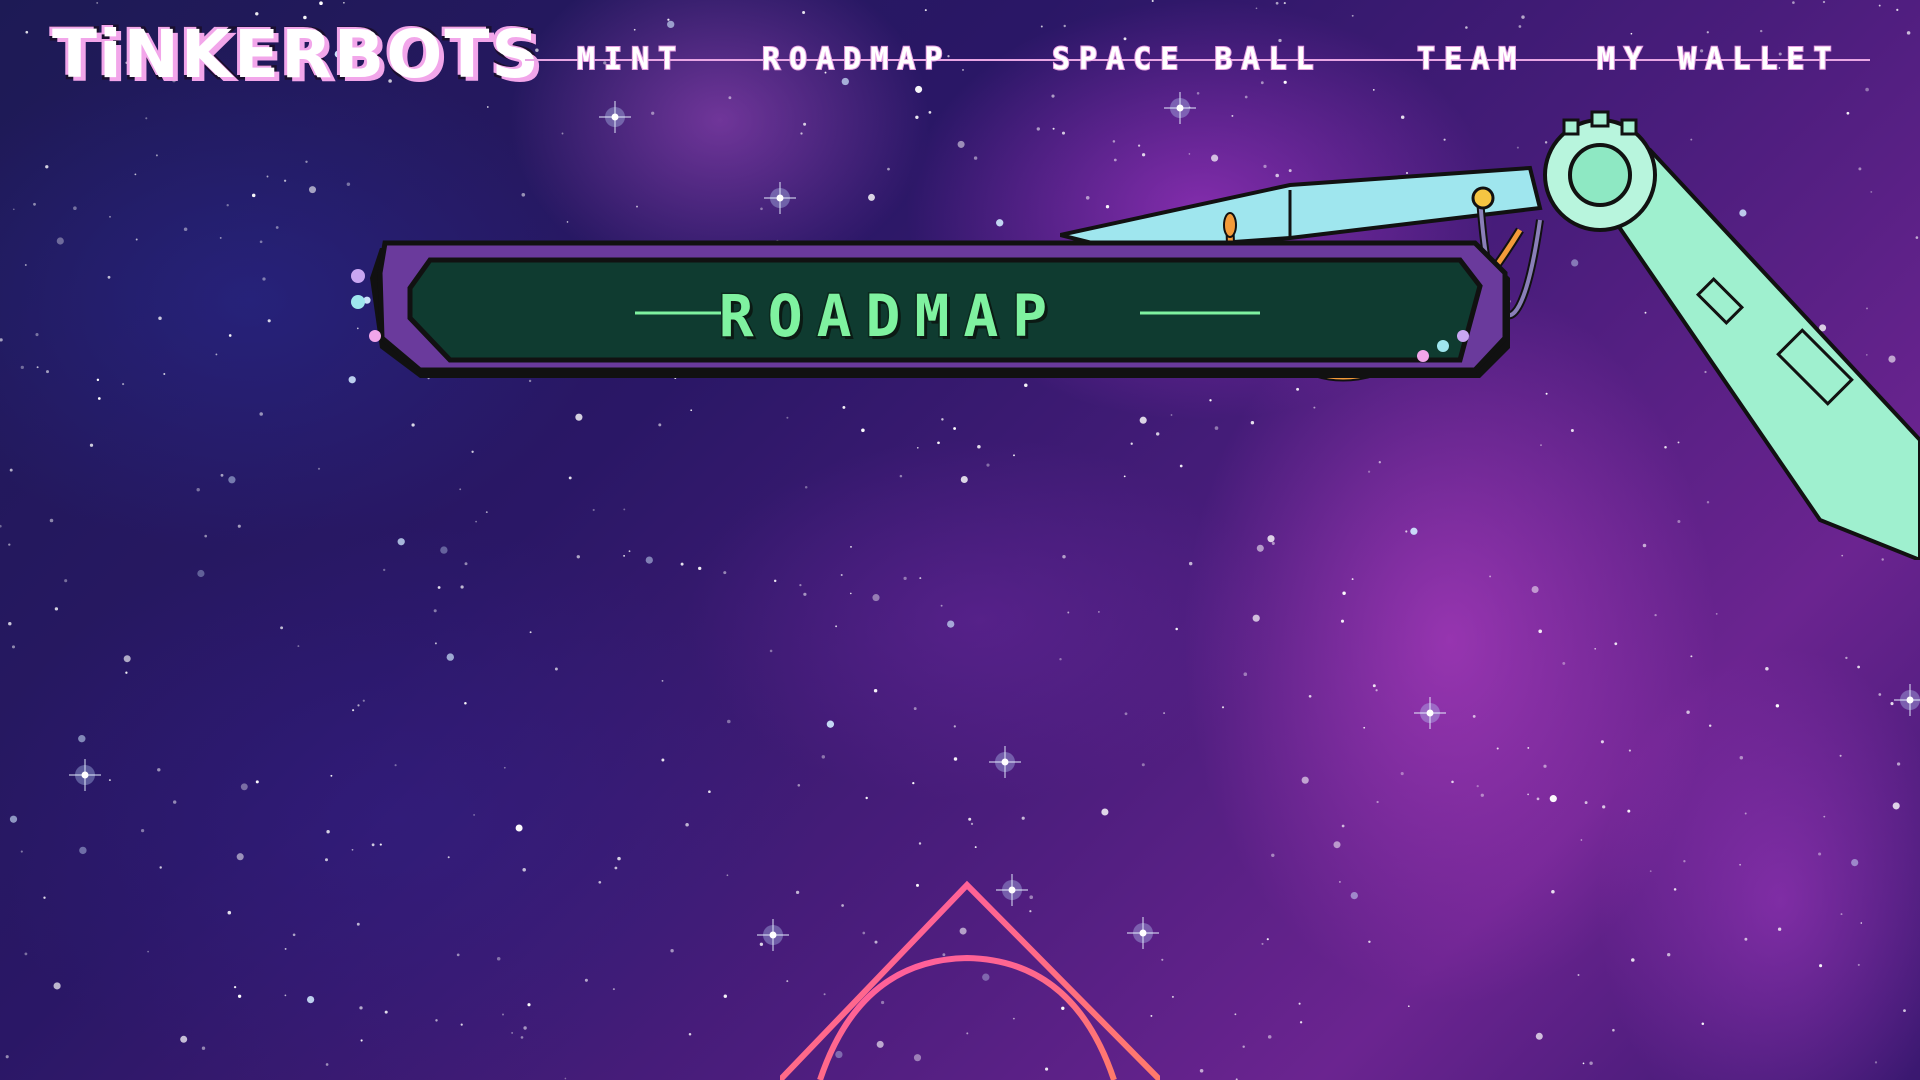  I want to click on nav-link-space-ball: SPACE BALL, so click(1187, 60).